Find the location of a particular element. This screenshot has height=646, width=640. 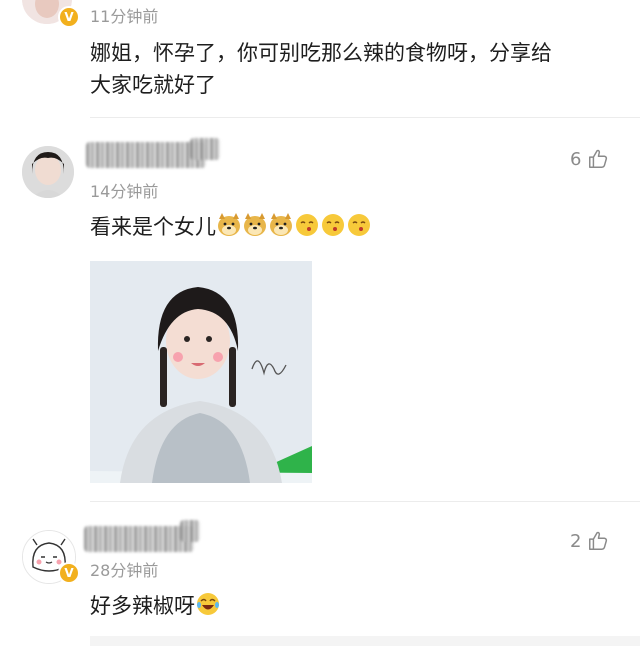

comment-text-body: 看来是个女儿 is located at coordinates (153, 227).